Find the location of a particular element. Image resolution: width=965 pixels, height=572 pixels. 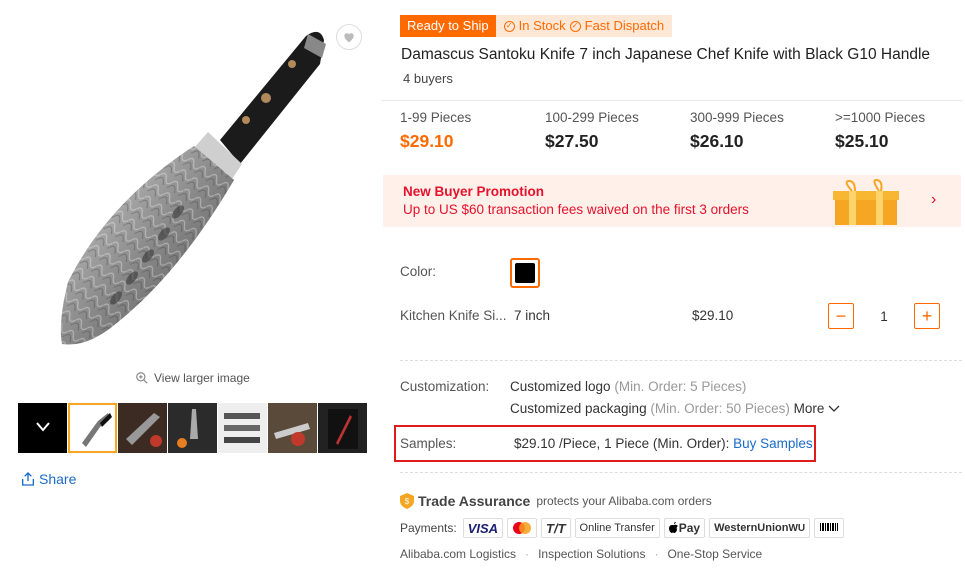

price-tier: 100-299 Pieces $27.50 is located at coordinates (617, 131).